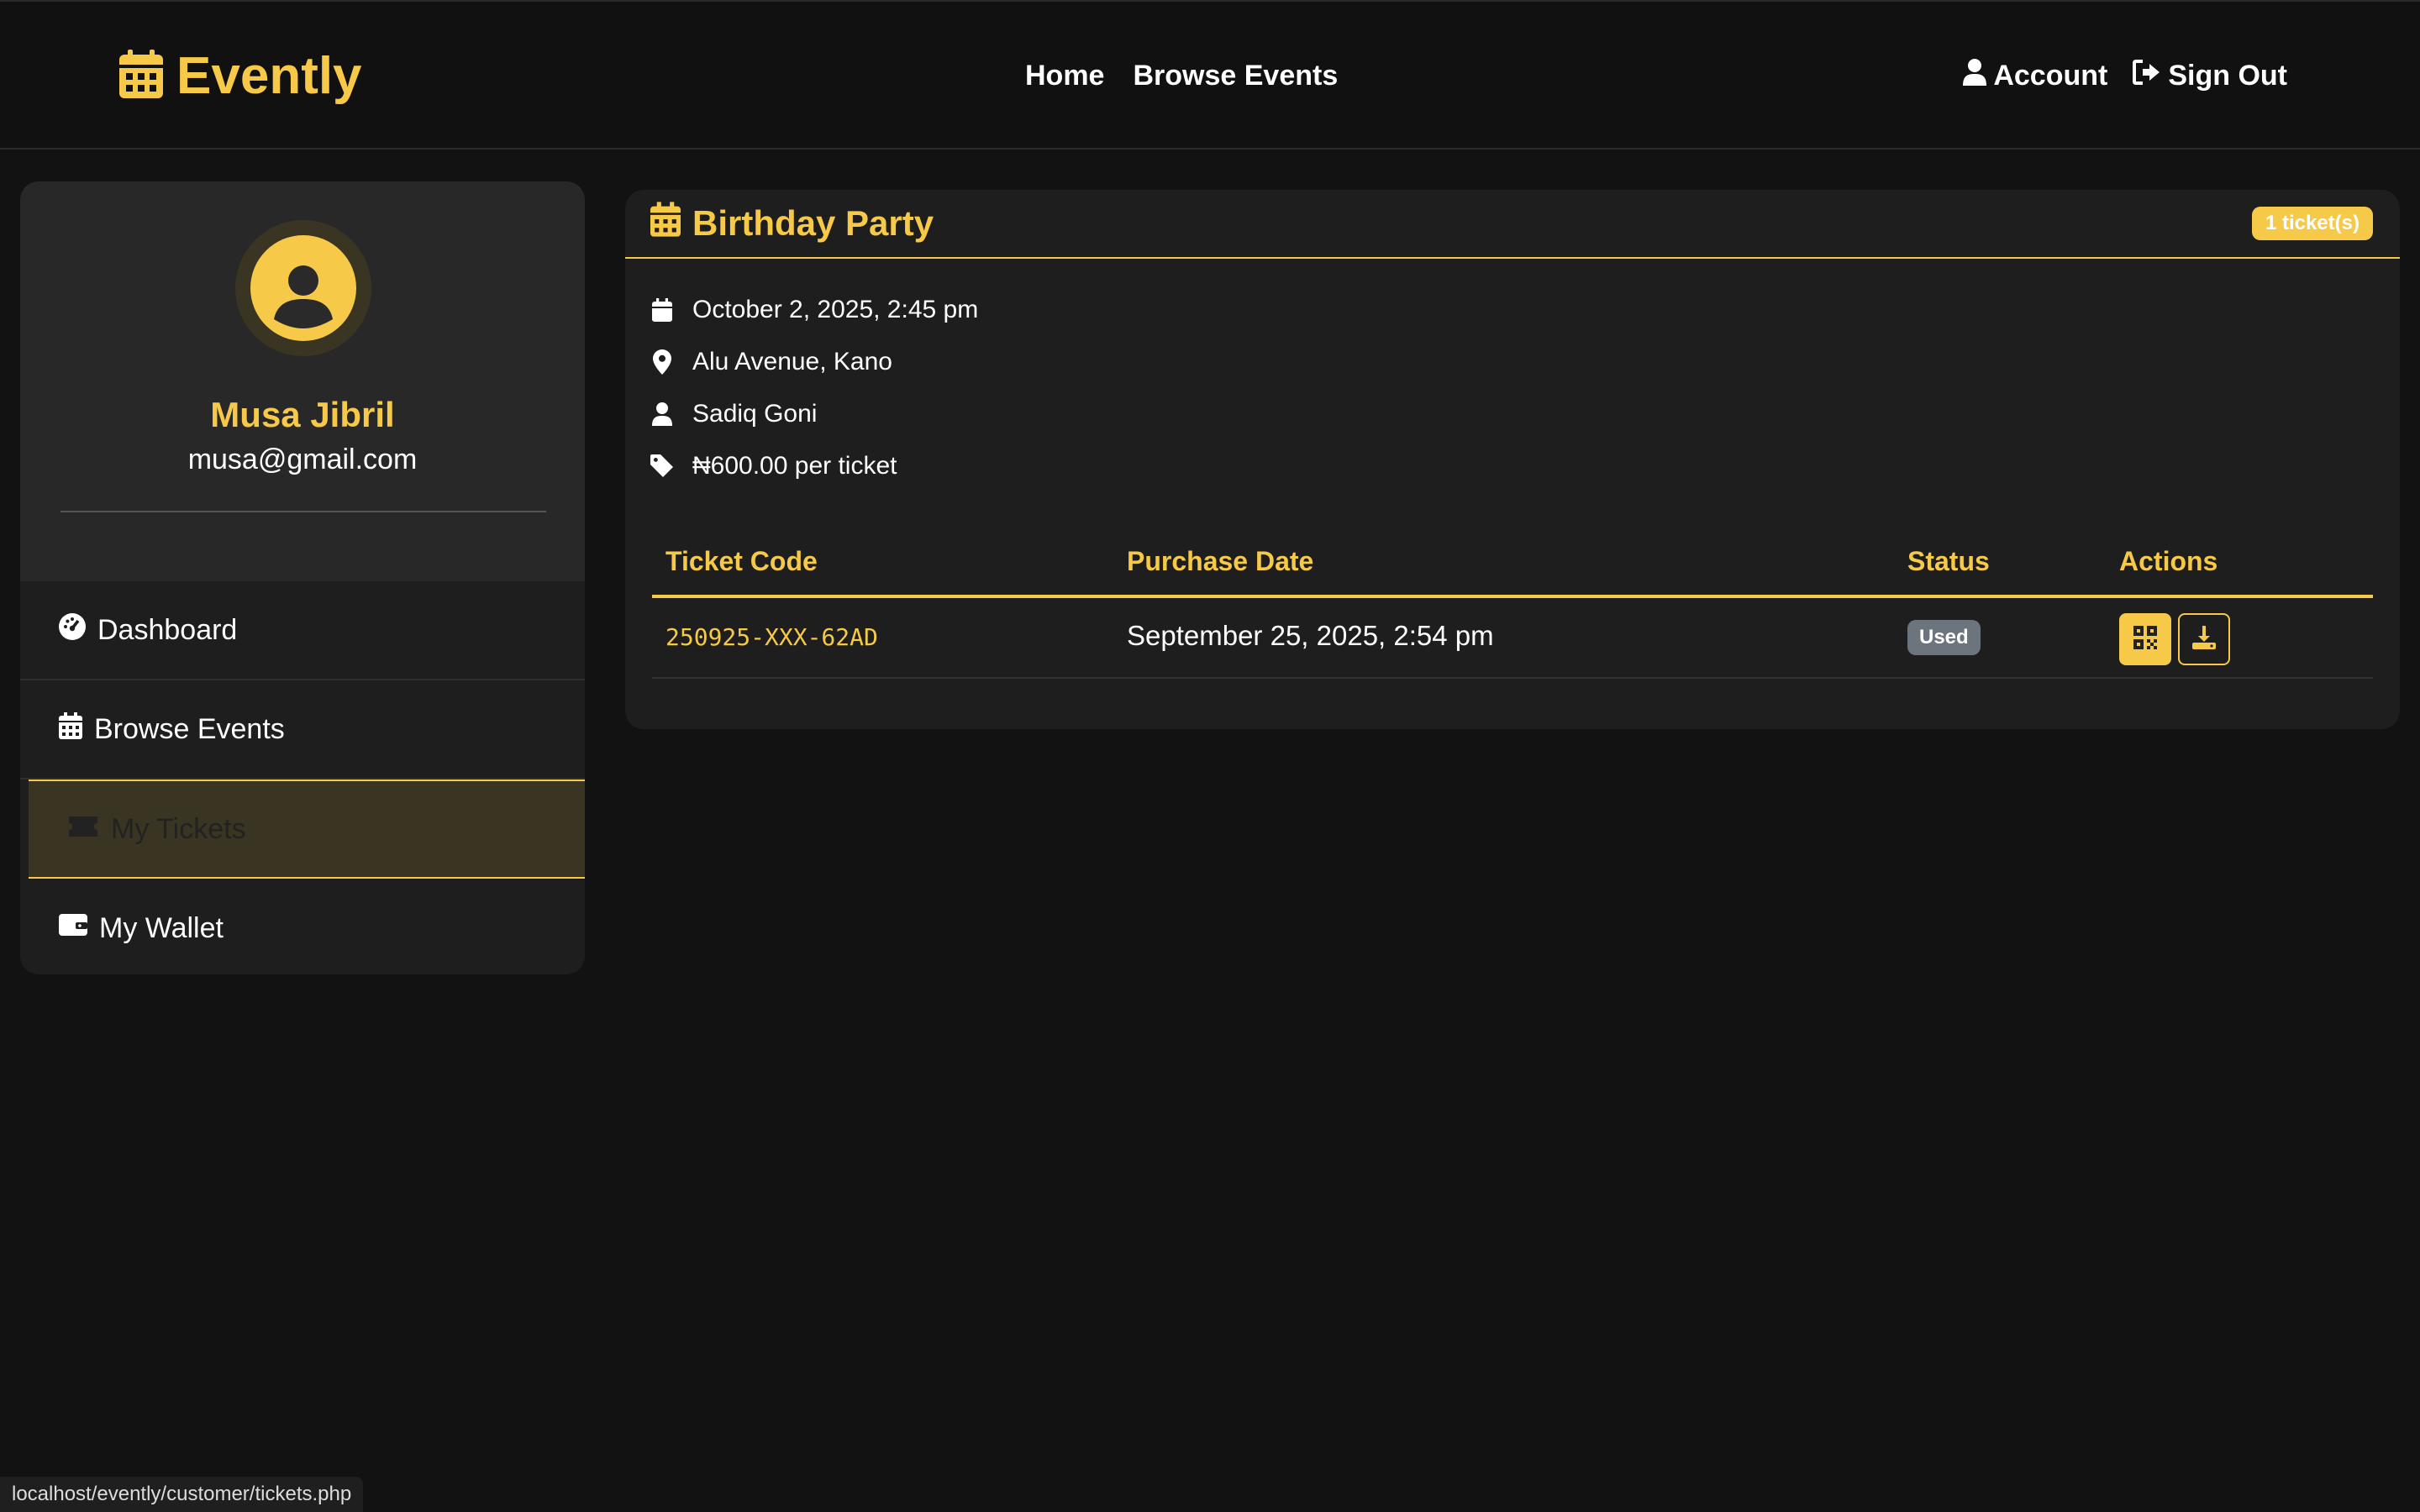 The height and width of the screenshot is (1512, 2420). I want to click on brand-name: Evently, so click(269, 75).